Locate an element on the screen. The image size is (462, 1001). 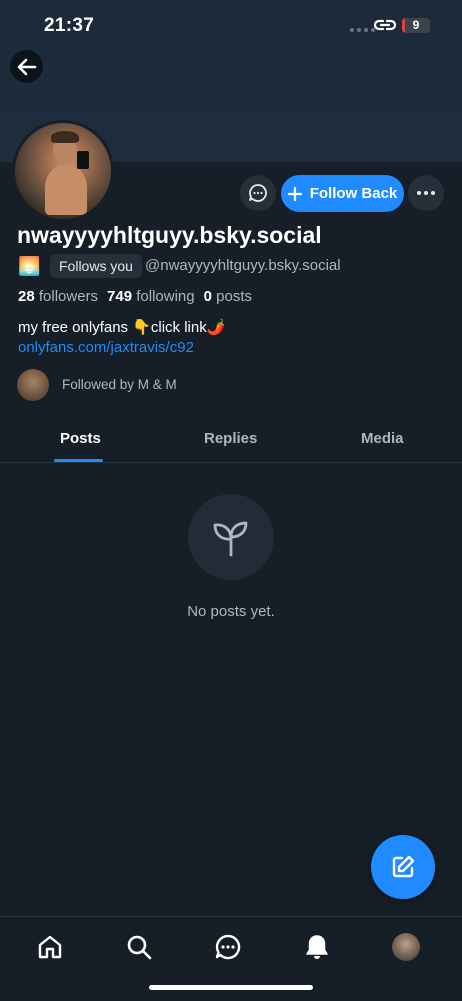
nav-notifications is located at coordinates (317, 947).